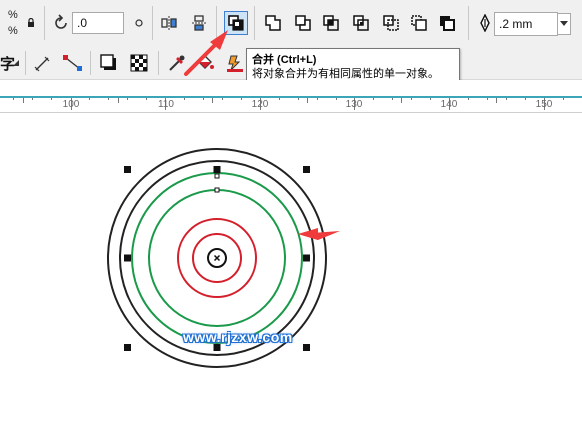 The height and width of the screenshot is (446, 582). Describe the element at coordinates (206, 53) in the screenshot. I see `annotation-arrow-icon` at that location.